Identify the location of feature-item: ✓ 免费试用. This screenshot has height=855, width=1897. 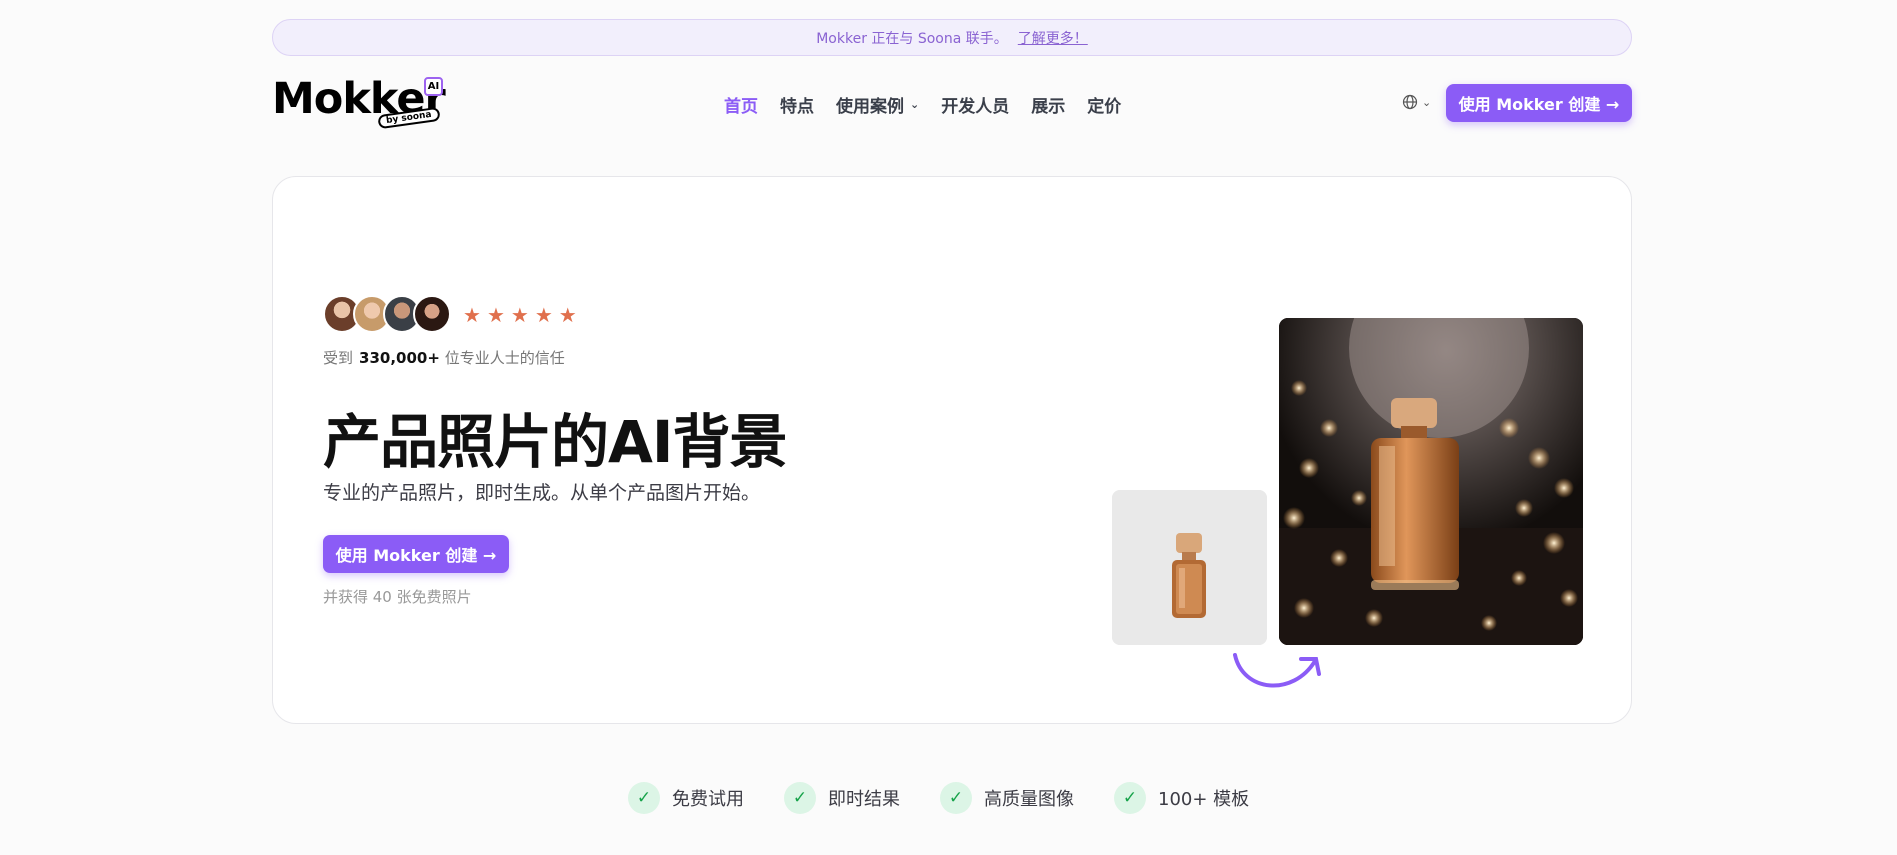
(686, 798).